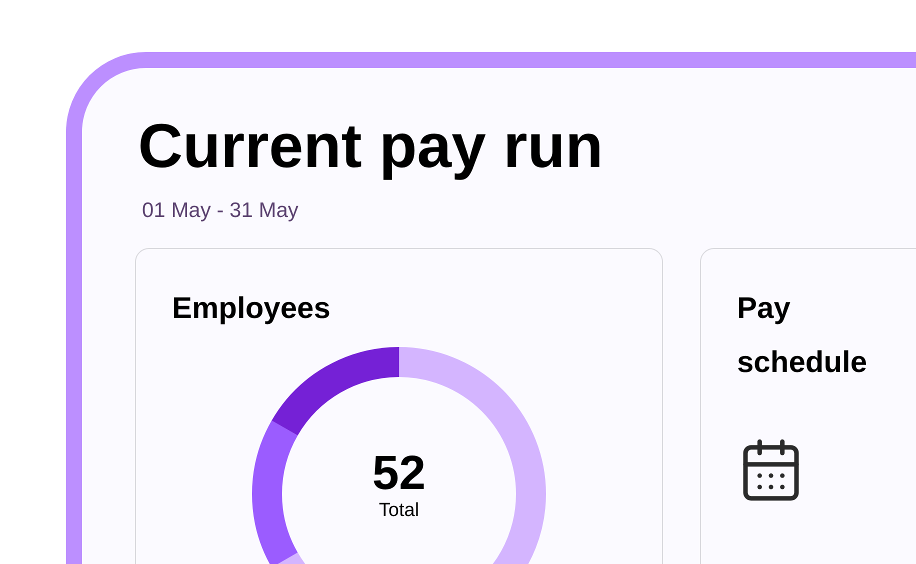  I want to click on total-value: 52, so click(399, 474).